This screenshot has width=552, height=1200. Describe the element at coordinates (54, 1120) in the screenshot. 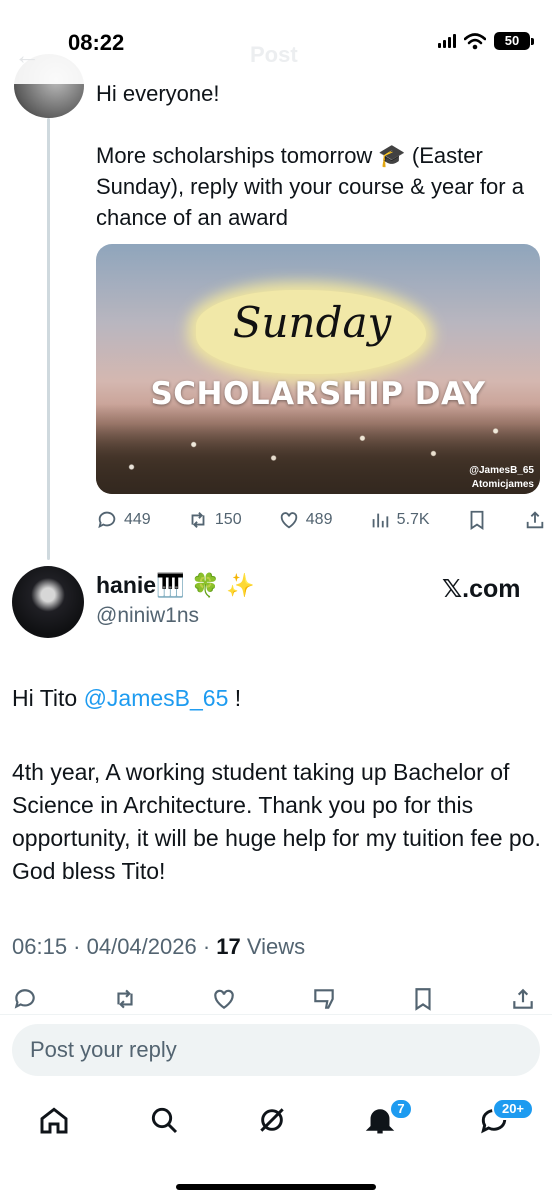

I see `home-icon` at that location.